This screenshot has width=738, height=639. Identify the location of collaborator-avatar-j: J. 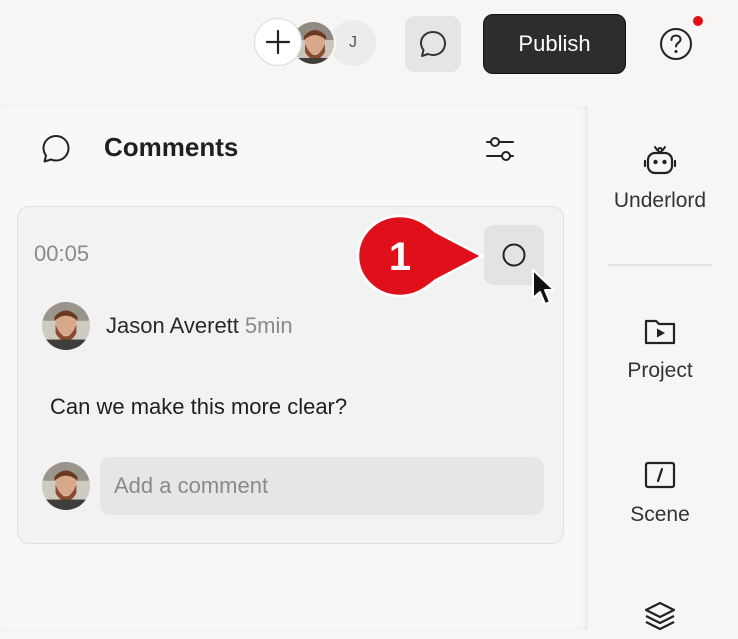
(353, 43).